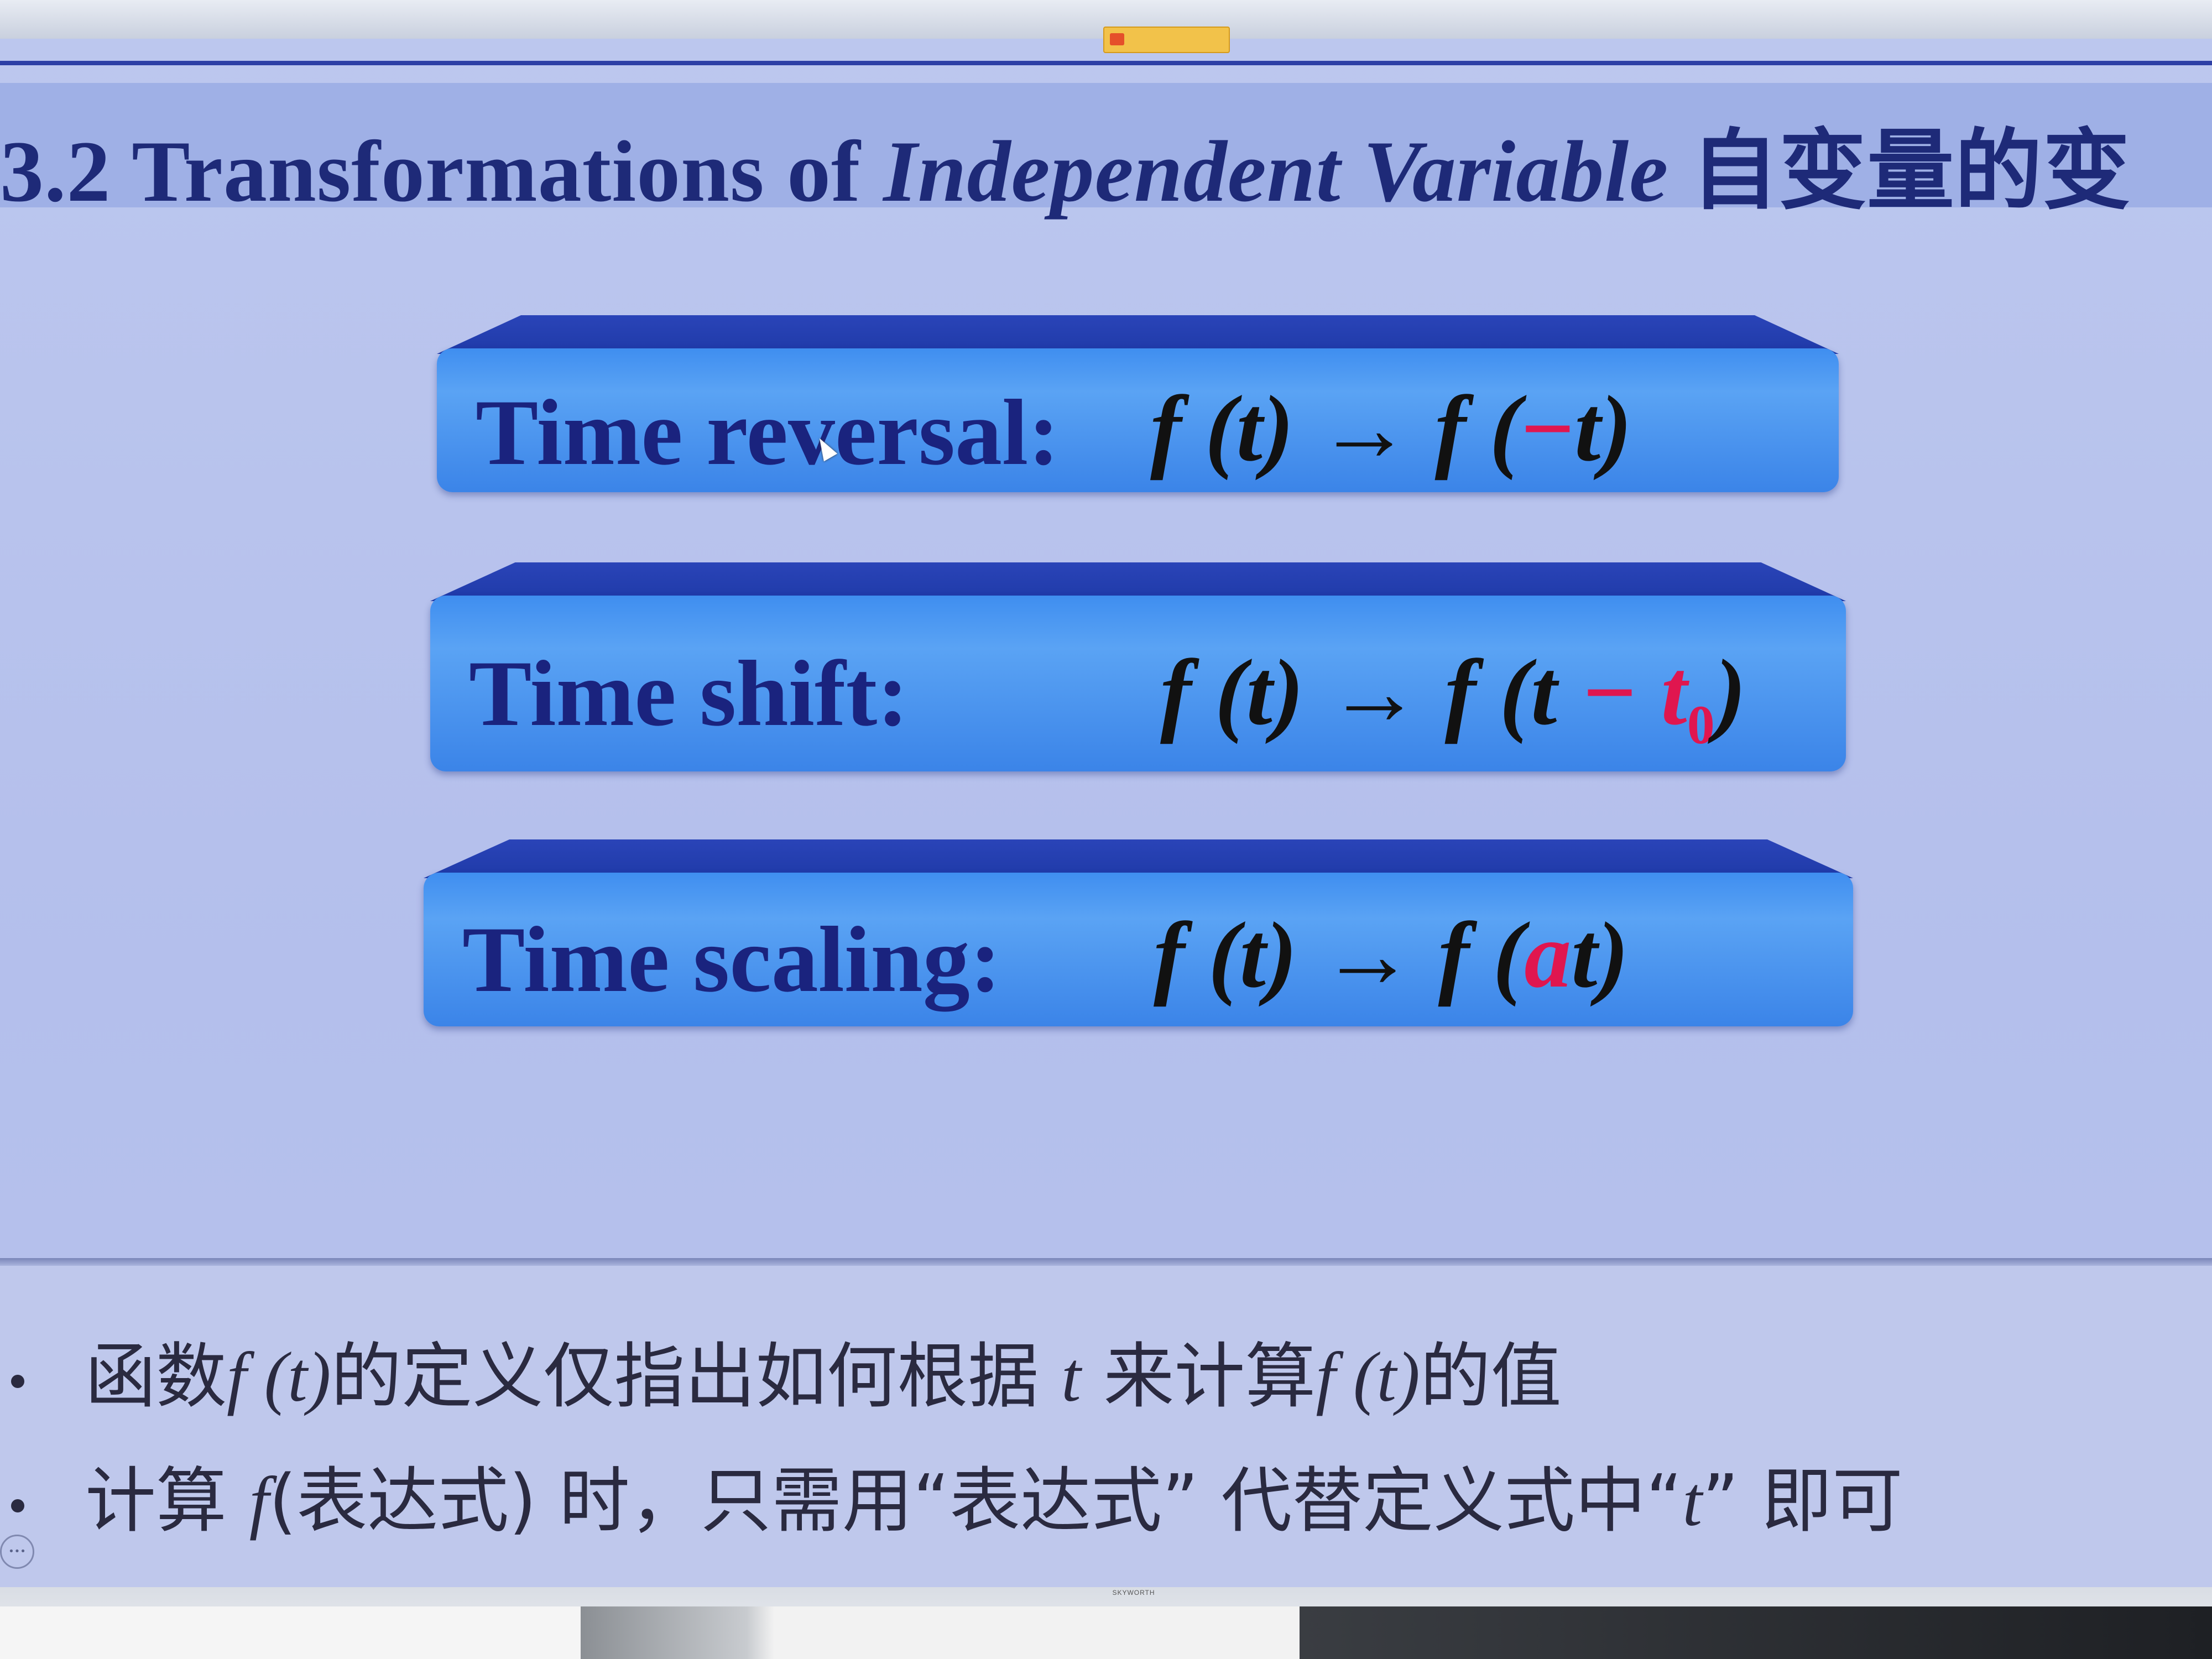 Image resolution: width=2212 pixels, height=1659 pixels. I want to click on slide-divider, so click(1106, 1262).